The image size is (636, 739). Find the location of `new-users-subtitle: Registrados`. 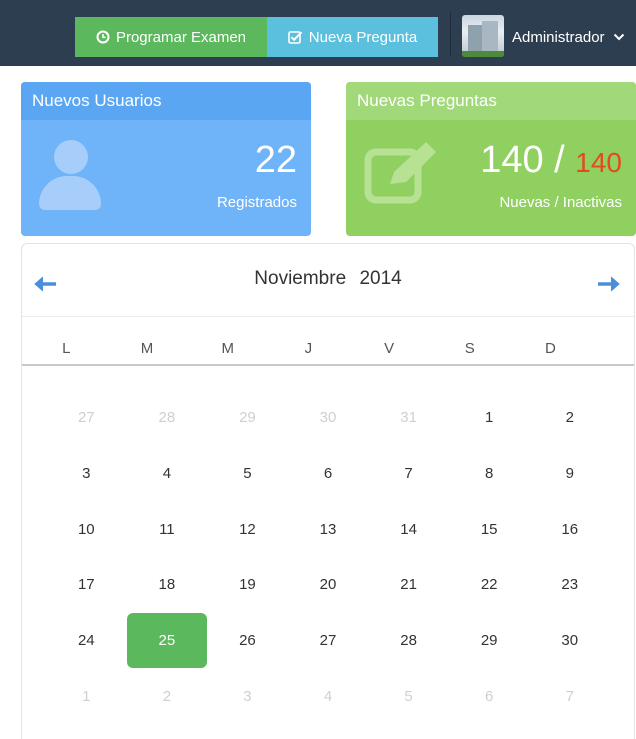

new-users-subtitle: Registrados is located at coordinates (256, 202).